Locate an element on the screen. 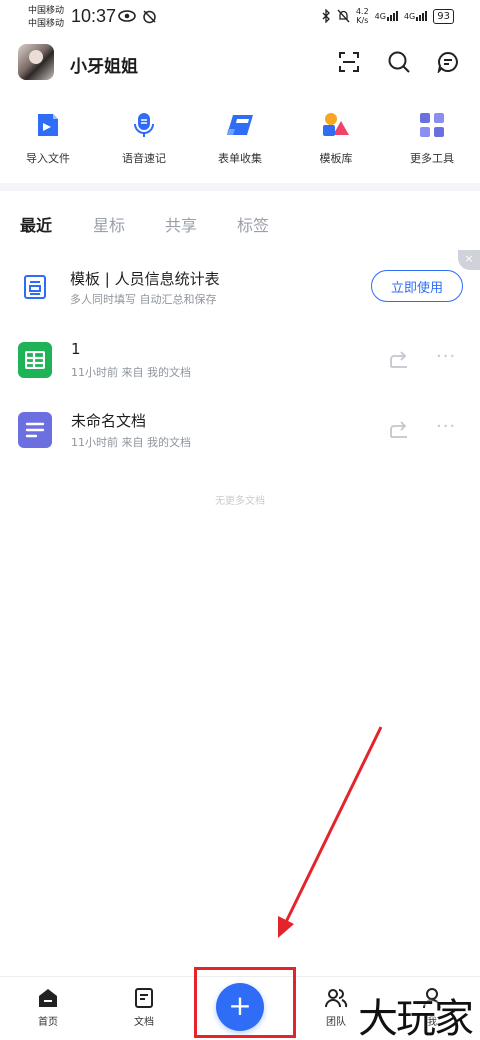  tab-tags: 标签 is located at coordinates (253, 224).